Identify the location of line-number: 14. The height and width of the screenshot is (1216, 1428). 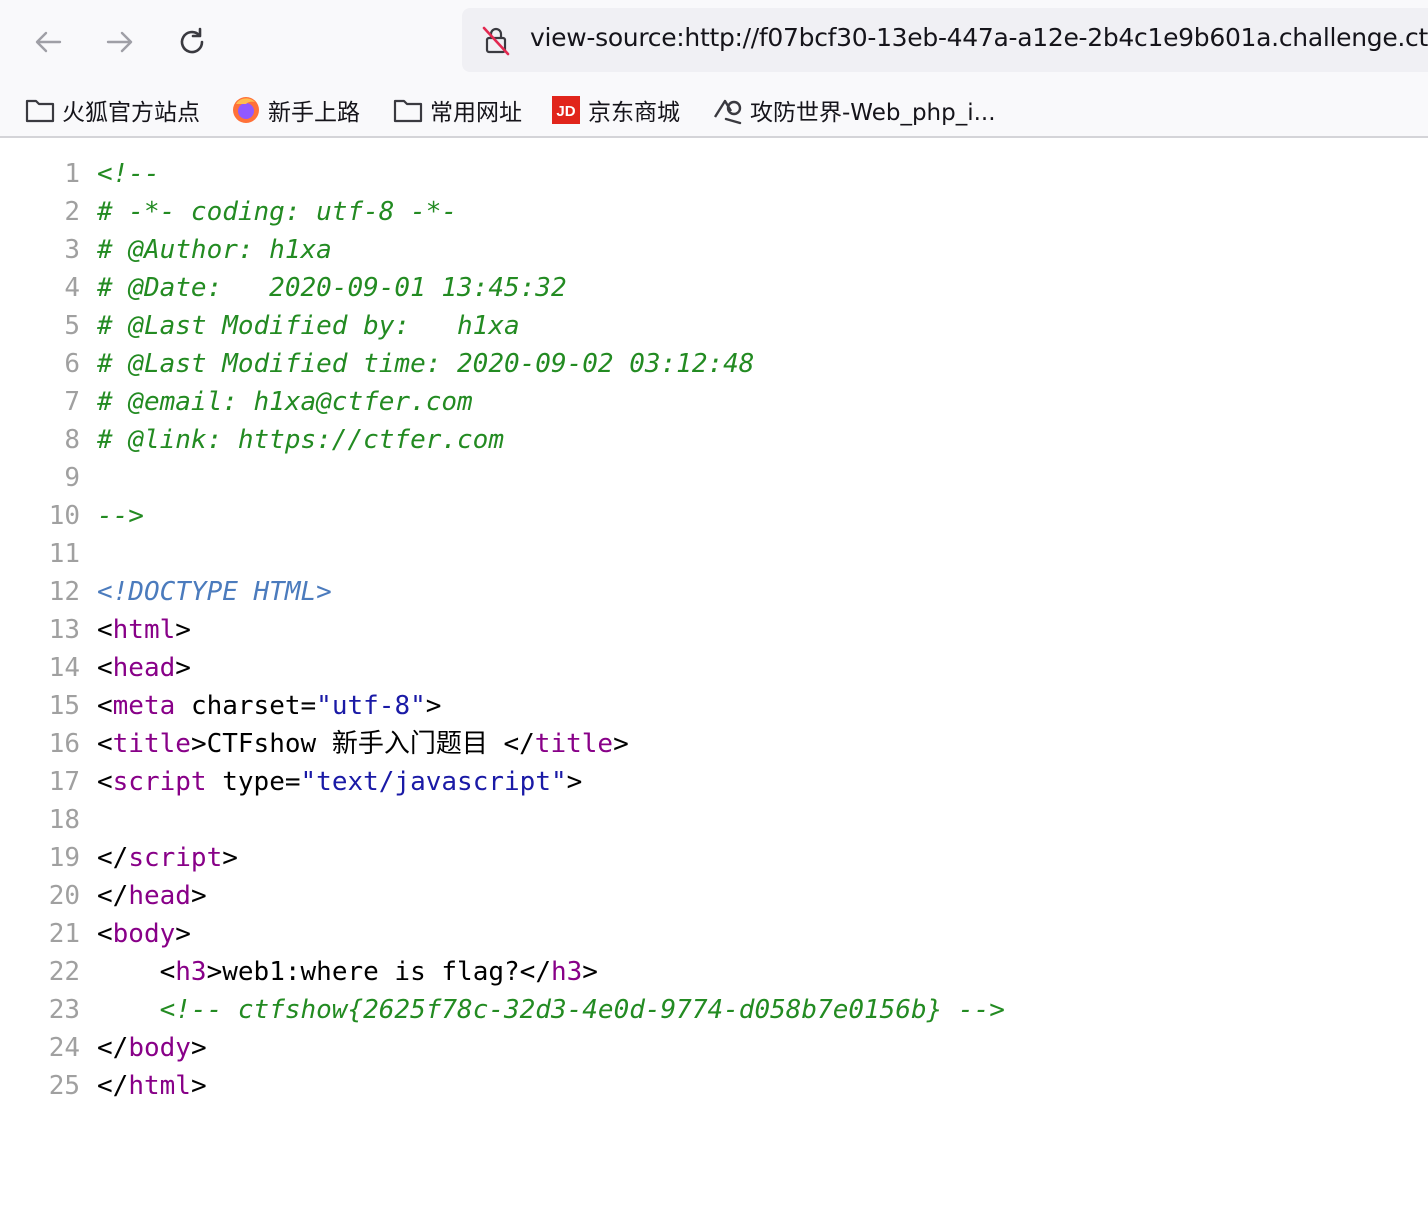
(64, 668).